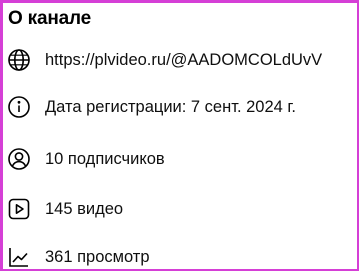  Describe the element at coordinates (19, 257) in the screenshot. I see `trend-chart-icon` at that location.